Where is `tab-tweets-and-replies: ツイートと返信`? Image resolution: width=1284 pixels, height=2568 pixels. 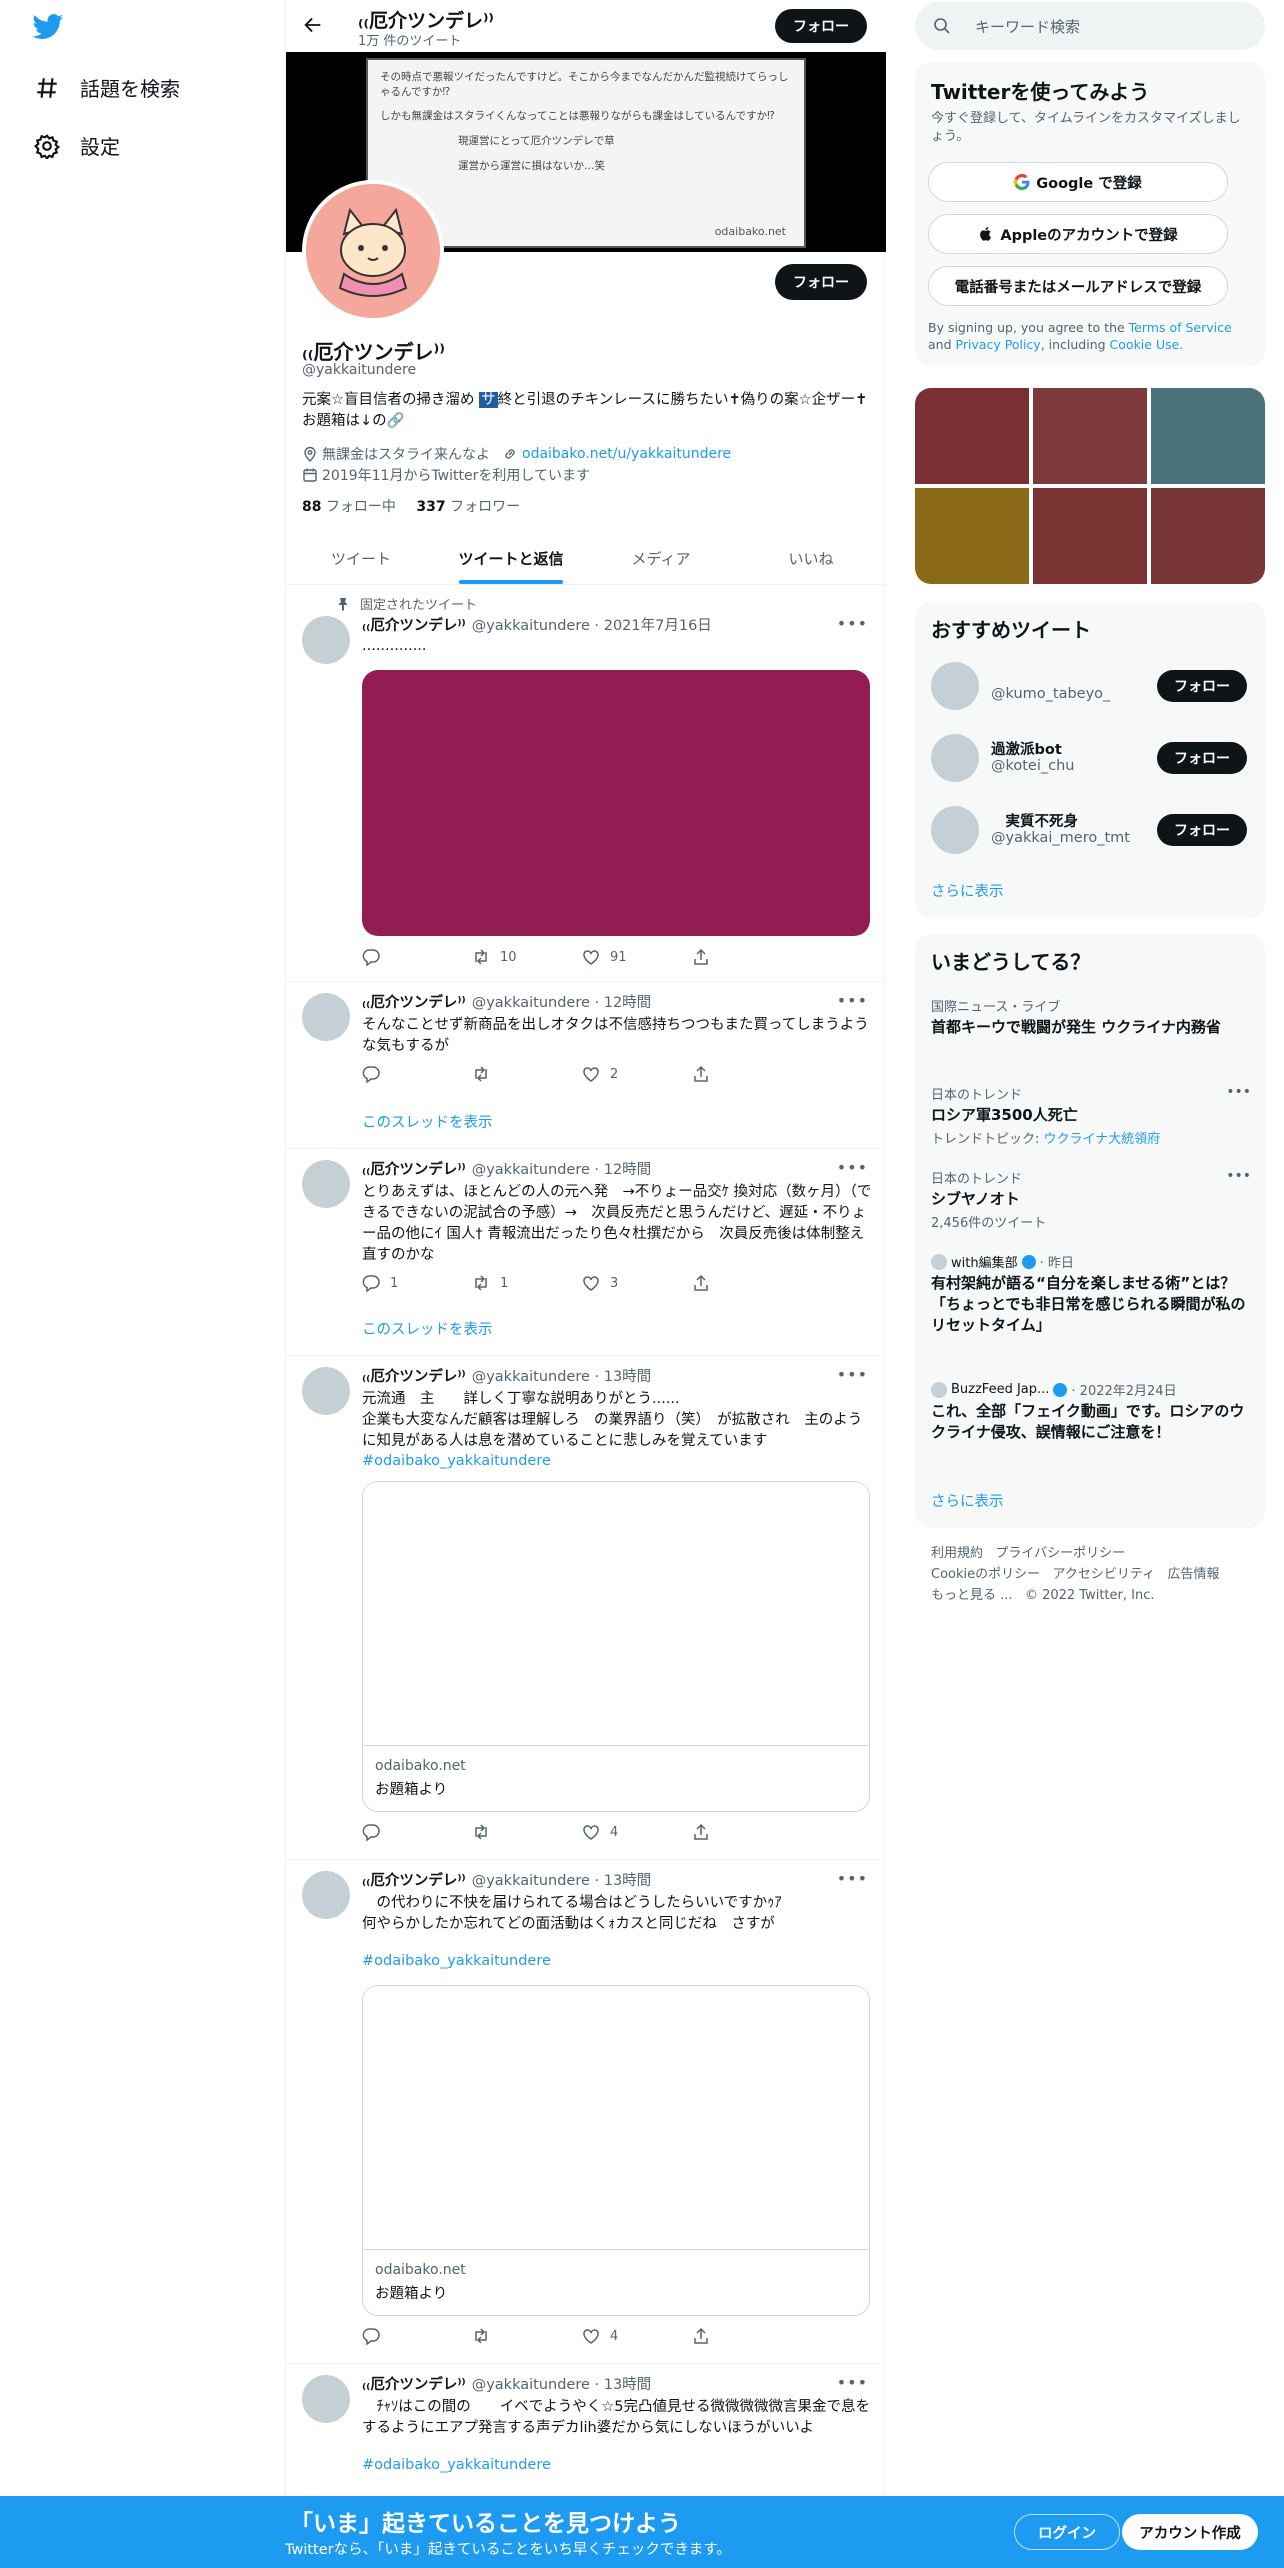 tab-tweets-and-replies: ツイートと返信 is located at coordinates (511, 558).